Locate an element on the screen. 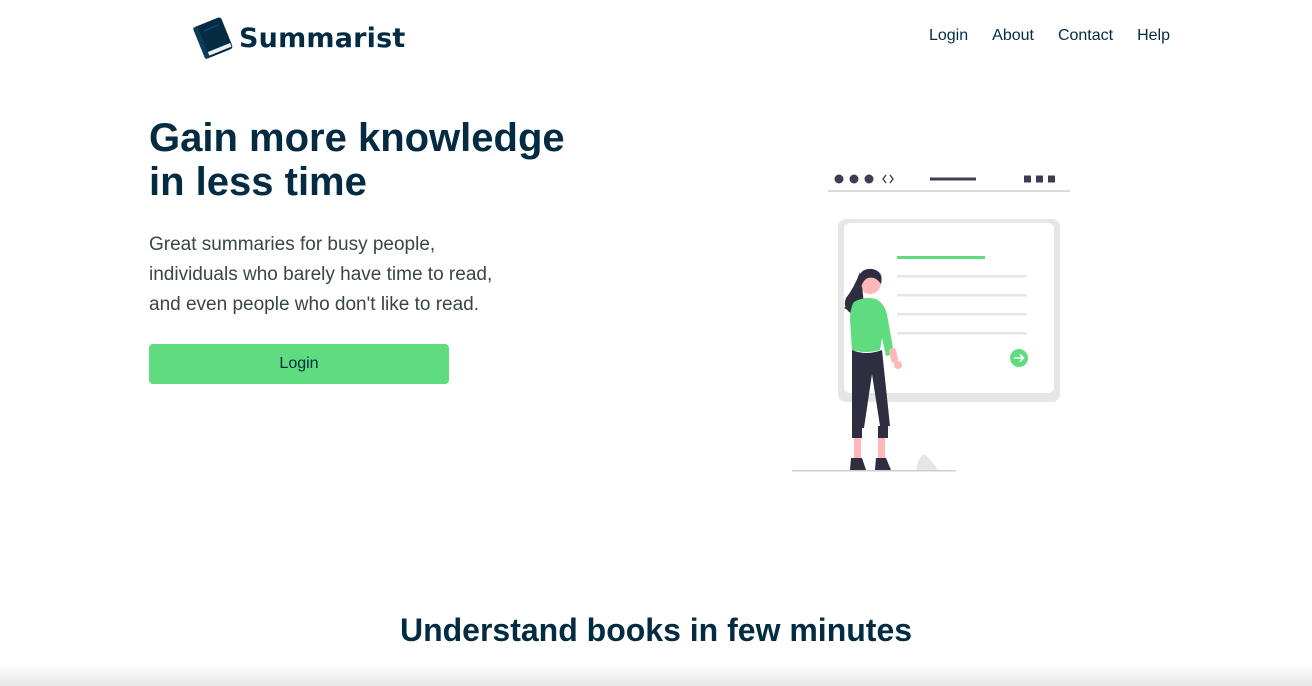 The image size is (1312, 686). logo-link: Summarist is located at coordinates (297, 38).